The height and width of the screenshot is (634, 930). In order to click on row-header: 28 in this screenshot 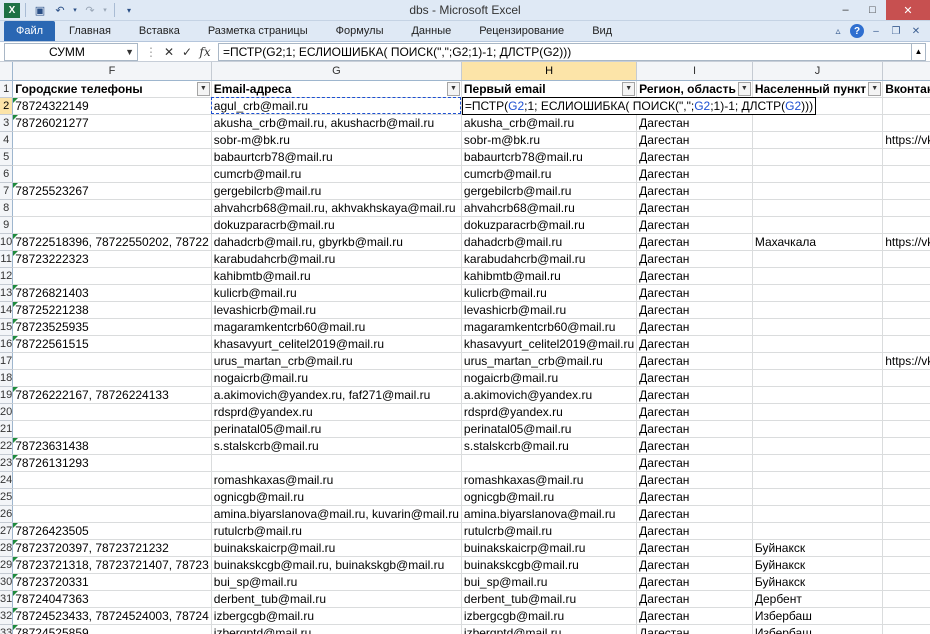, I will do `click(7, 548)`.